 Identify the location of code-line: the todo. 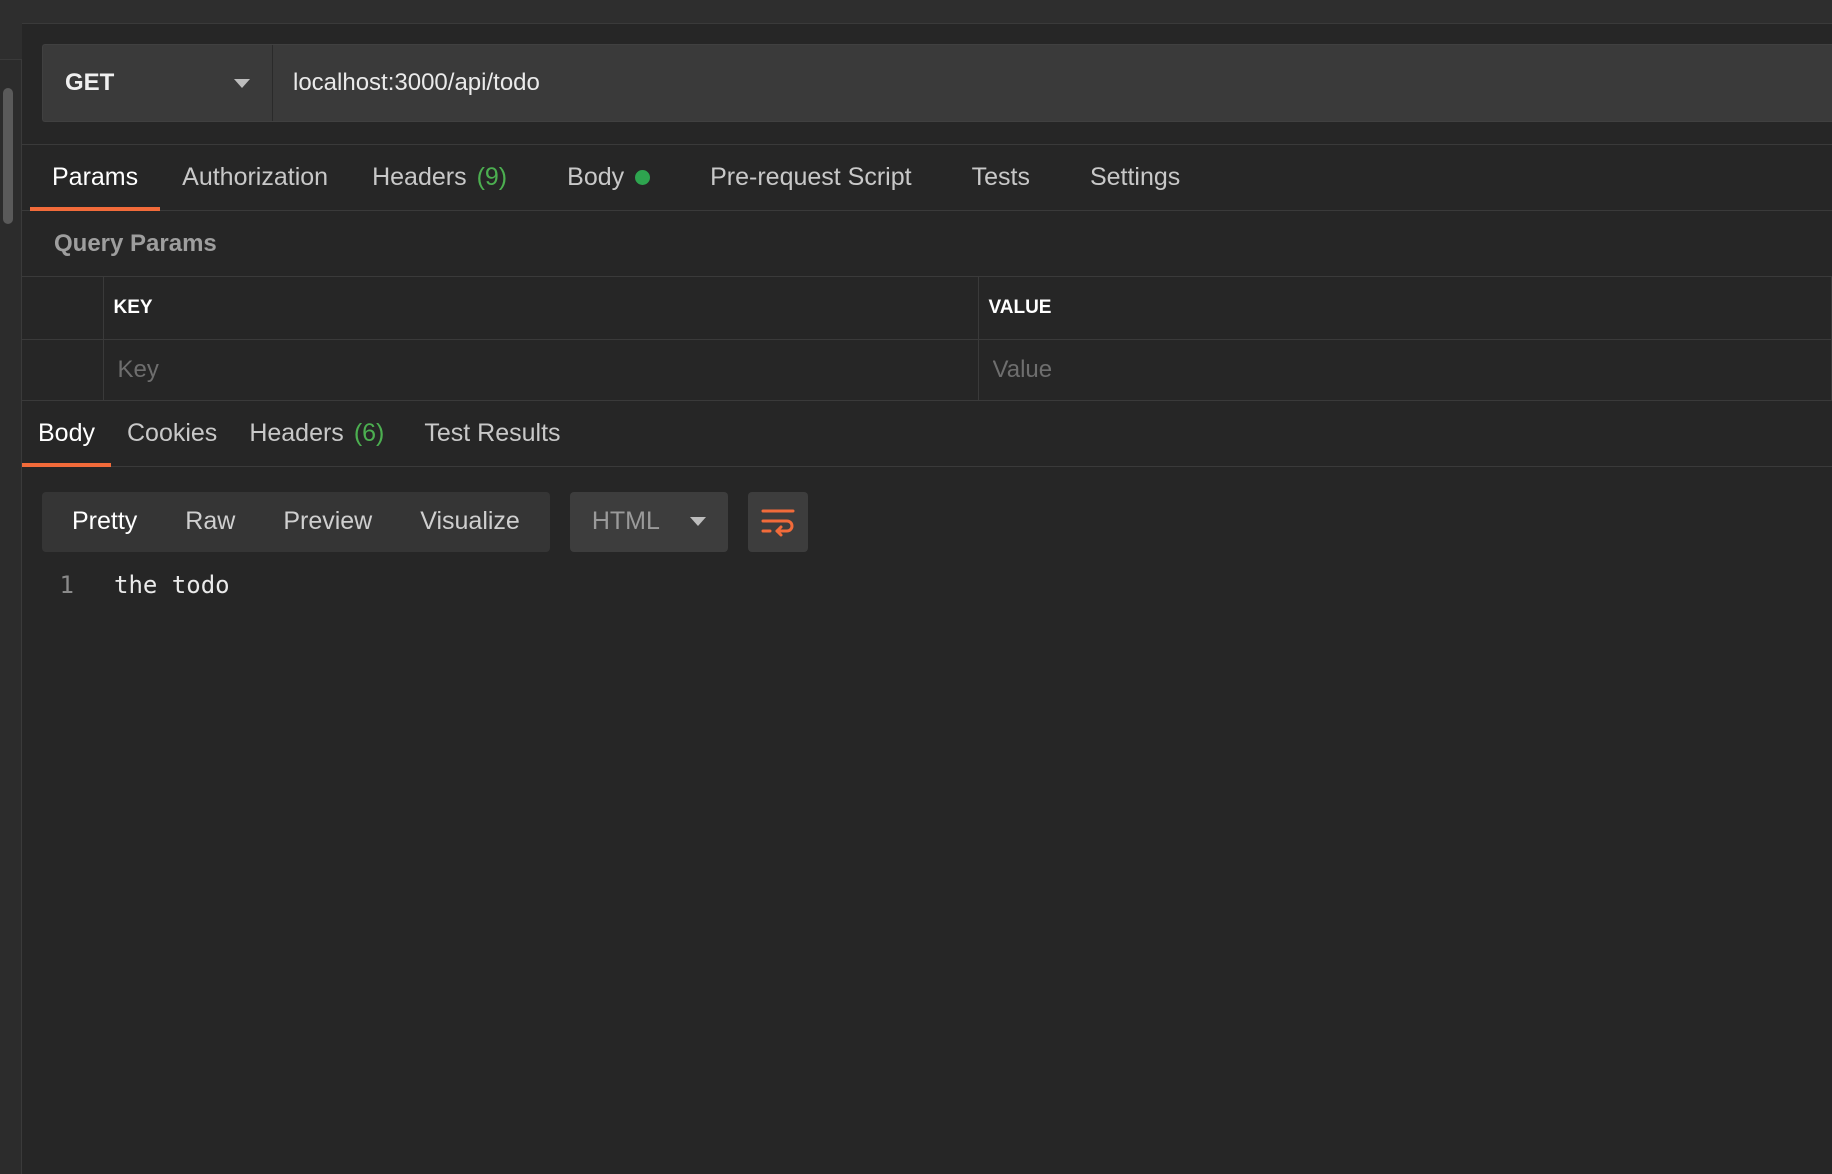
(172, 584).